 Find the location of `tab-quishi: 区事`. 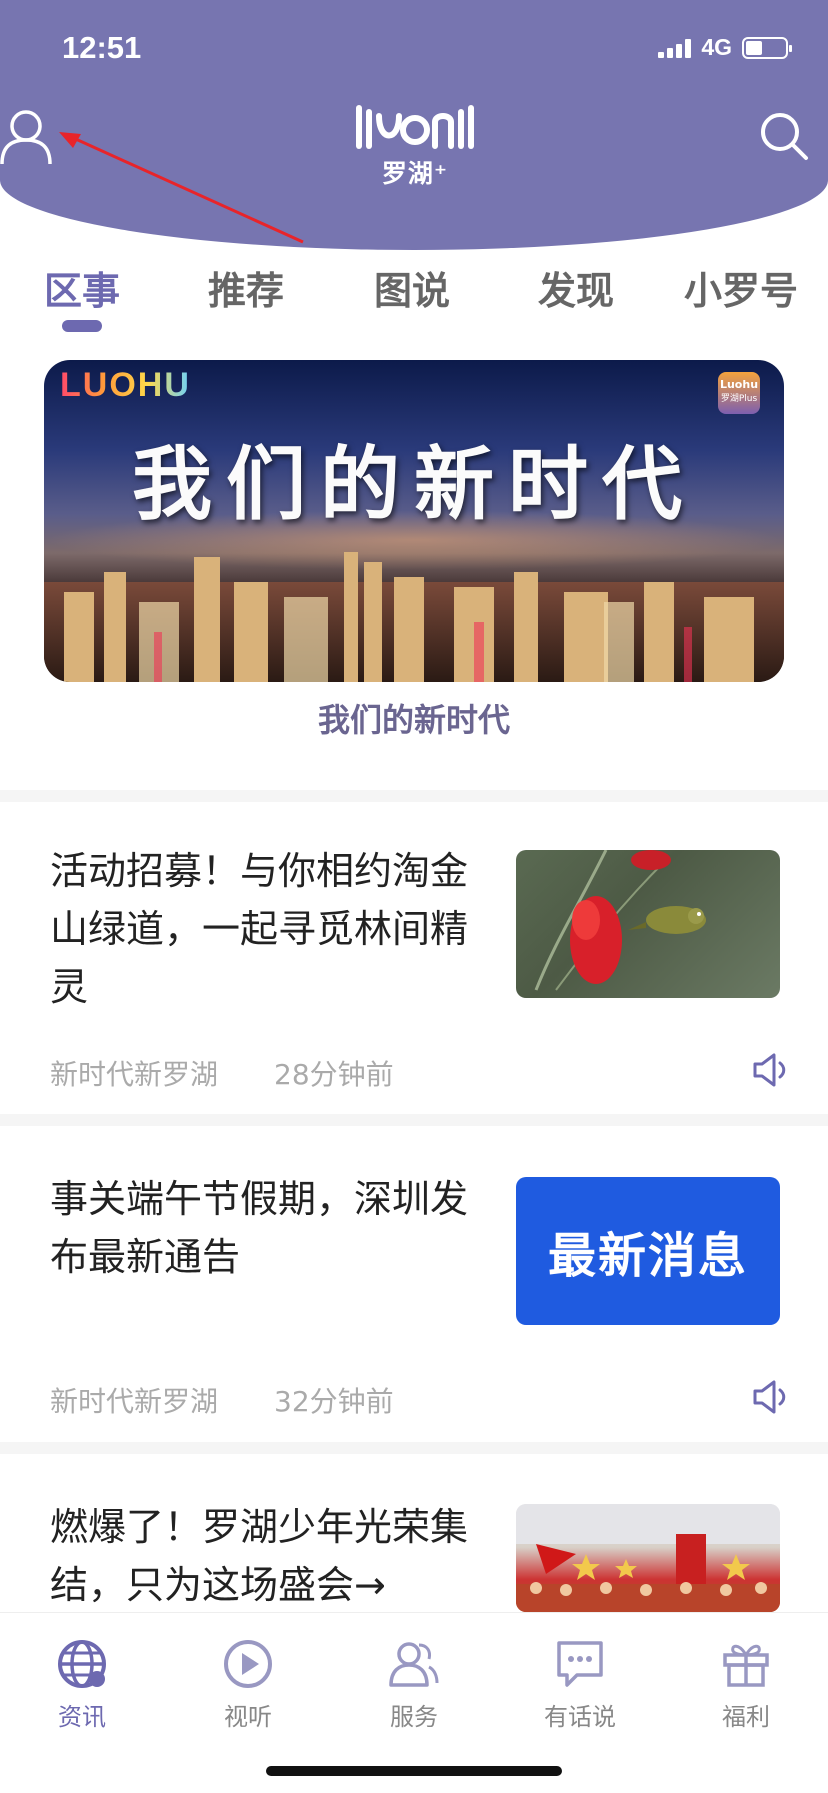

tab-quishi: 区事 is located at coordinates (82, 287).